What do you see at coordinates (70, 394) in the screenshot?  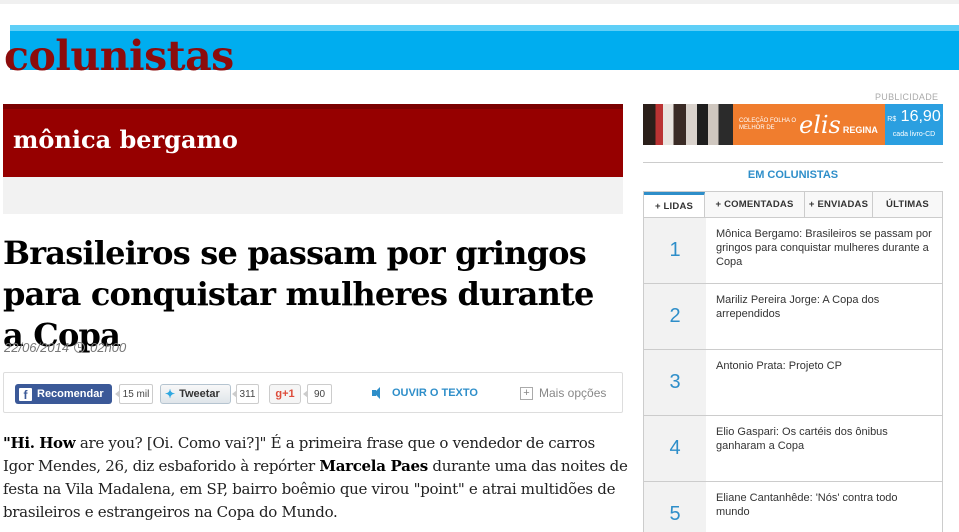 I see `facebook-label: Recomendar` at bounding box center [70, 394].